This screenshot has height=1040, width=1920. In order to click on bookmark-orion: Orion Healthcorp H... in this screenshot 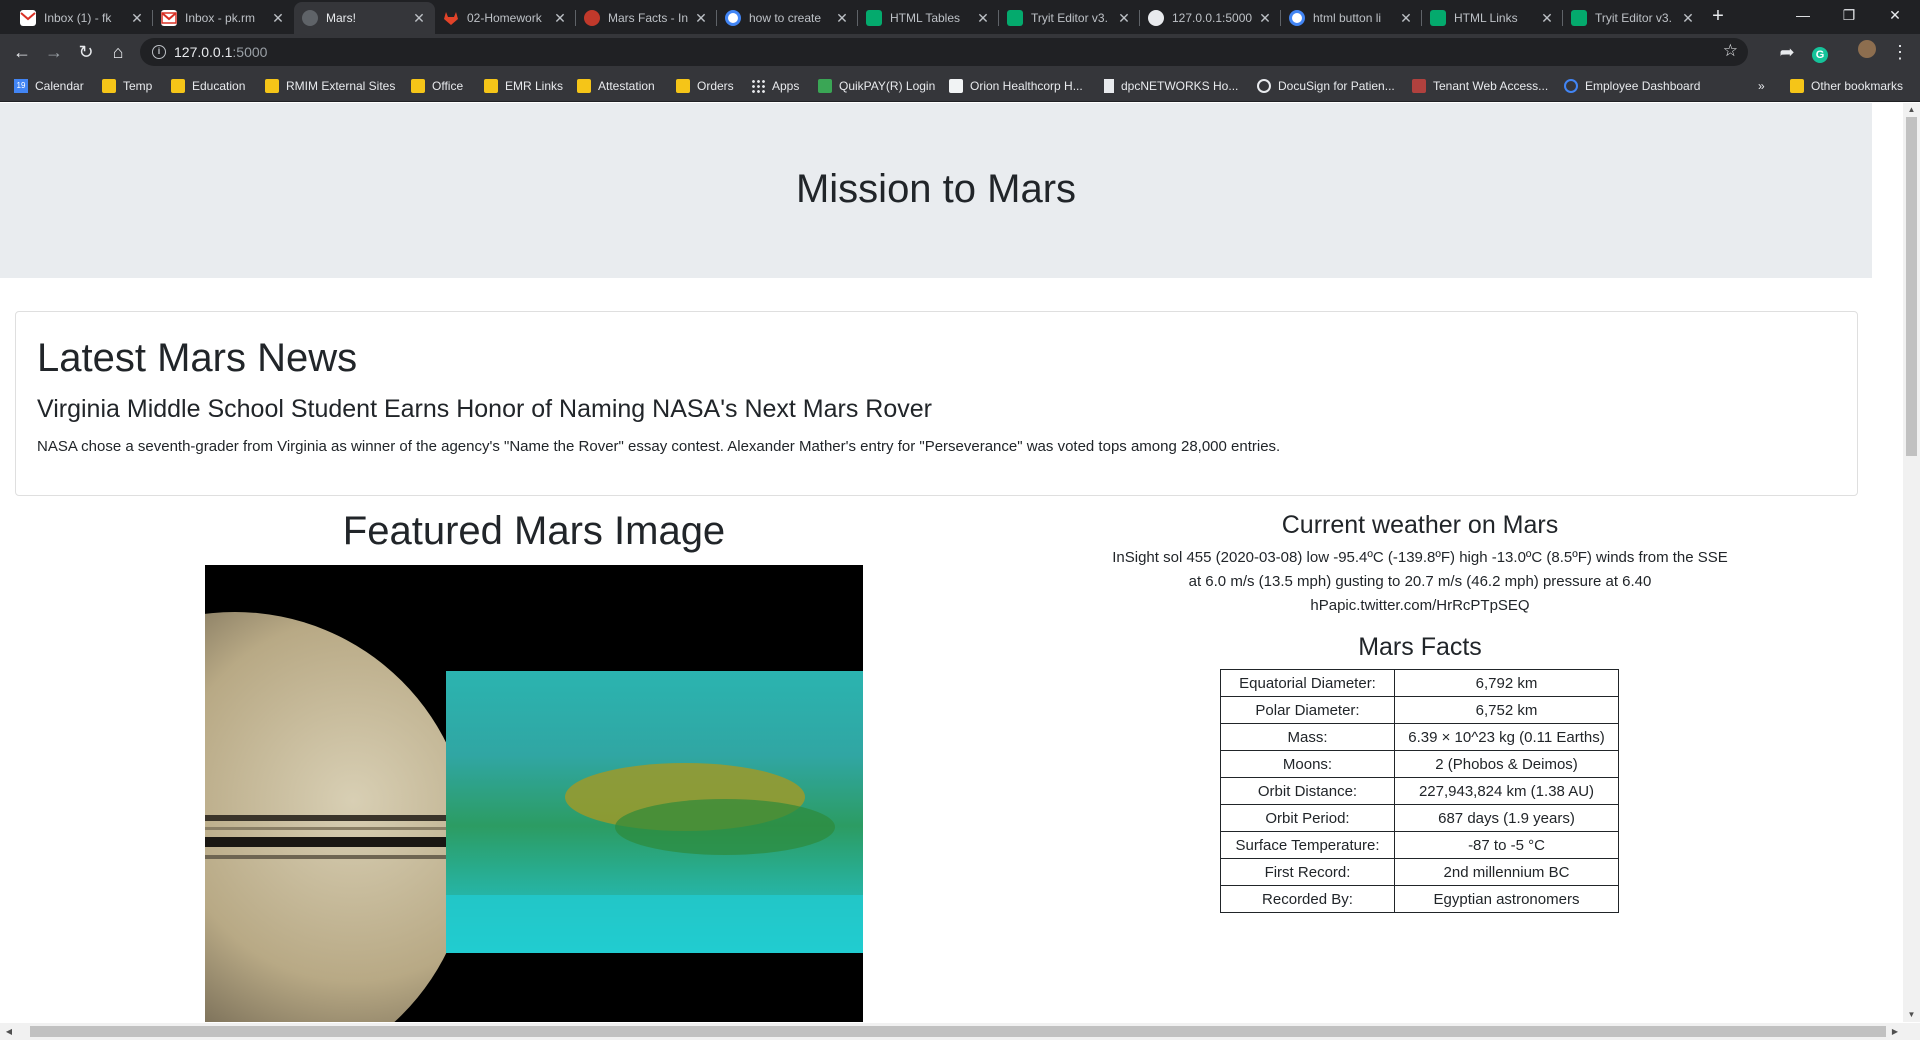, I will do `click(1016, 86)`.